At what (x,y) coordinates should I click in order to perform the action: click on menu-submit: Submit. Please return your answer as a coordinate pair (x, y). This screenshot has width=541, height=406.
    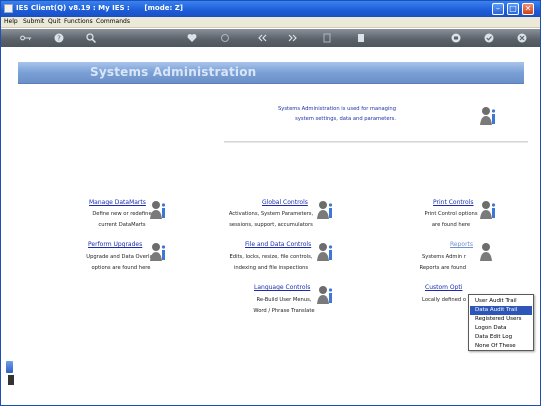
    Looking at the image, I should click on (33, 21).